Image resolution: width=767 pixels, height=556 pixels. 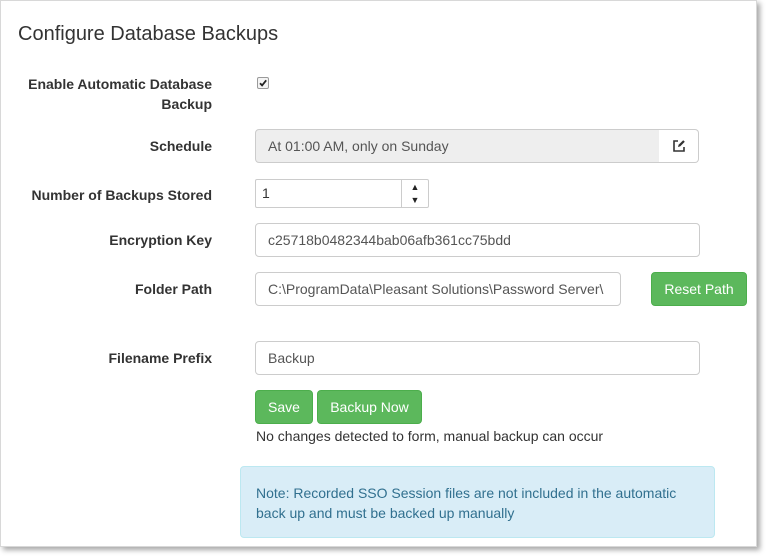 I want to click on enable-backup-checkbox, so click(x=263, y=83).